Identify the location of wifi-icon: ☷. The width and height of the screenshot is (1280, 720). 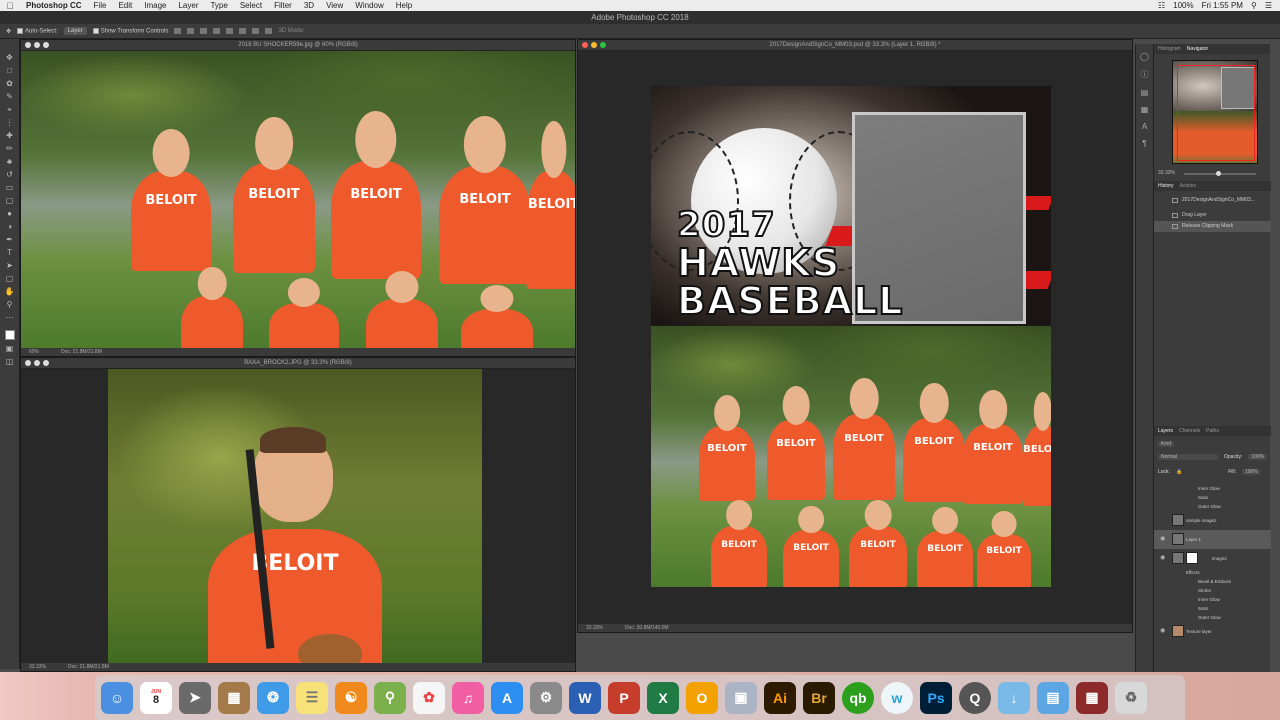
(1161, 5).